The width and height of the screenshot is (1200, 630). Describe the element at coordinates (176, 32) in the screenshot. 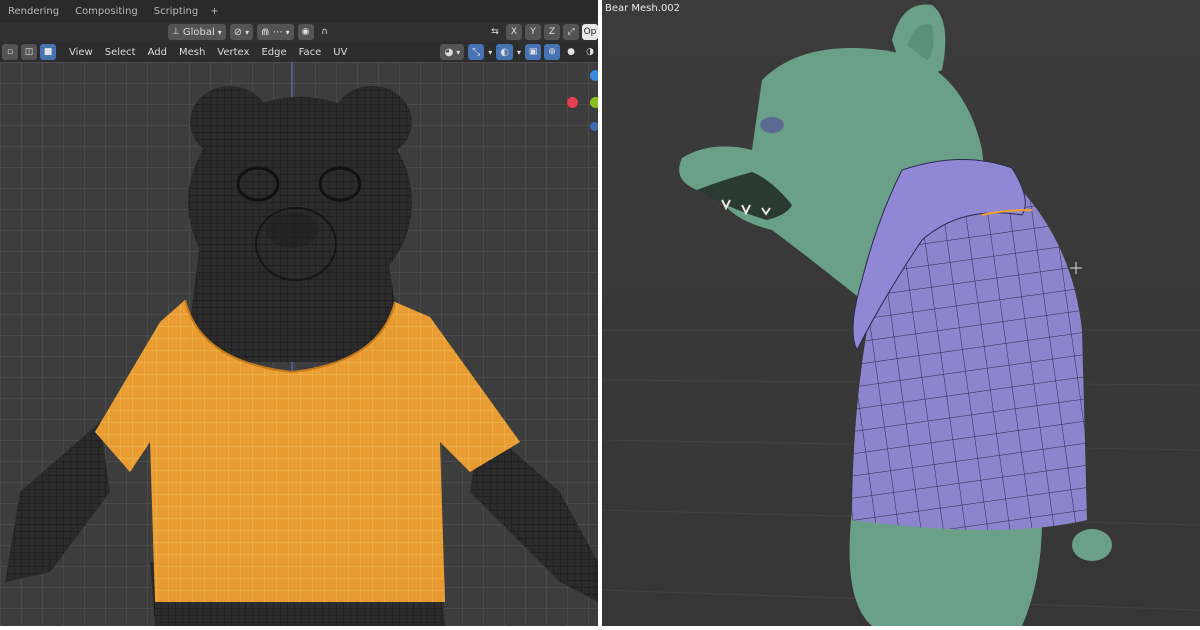

I see `orientation-icon: ⊥` at that location.